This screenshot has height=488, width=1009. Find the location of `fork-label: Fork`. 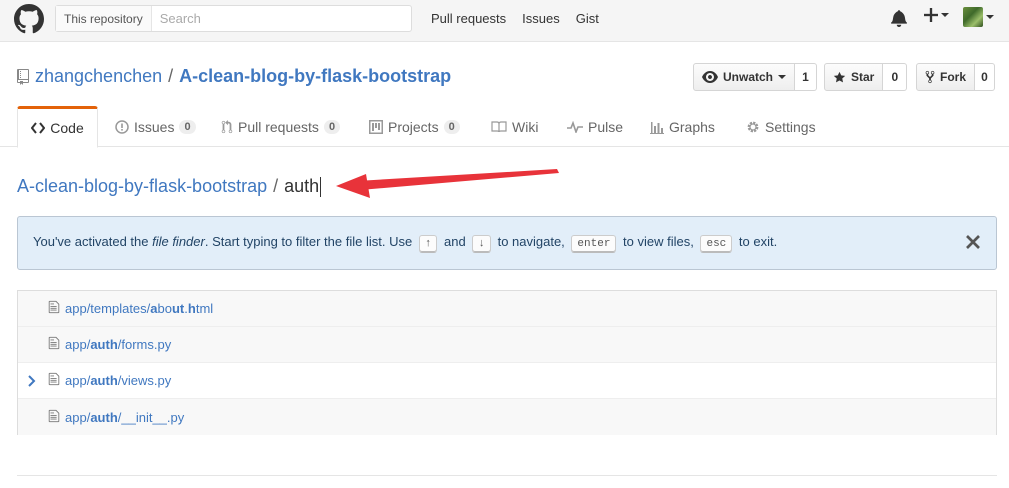

fork-label: Fork is located at coordinates (953, 77).